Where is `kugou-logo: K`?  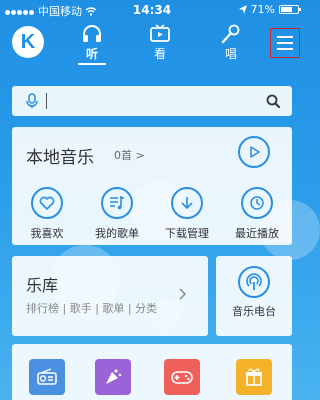 kugou-logo: K is located at coordinates (28, 42).